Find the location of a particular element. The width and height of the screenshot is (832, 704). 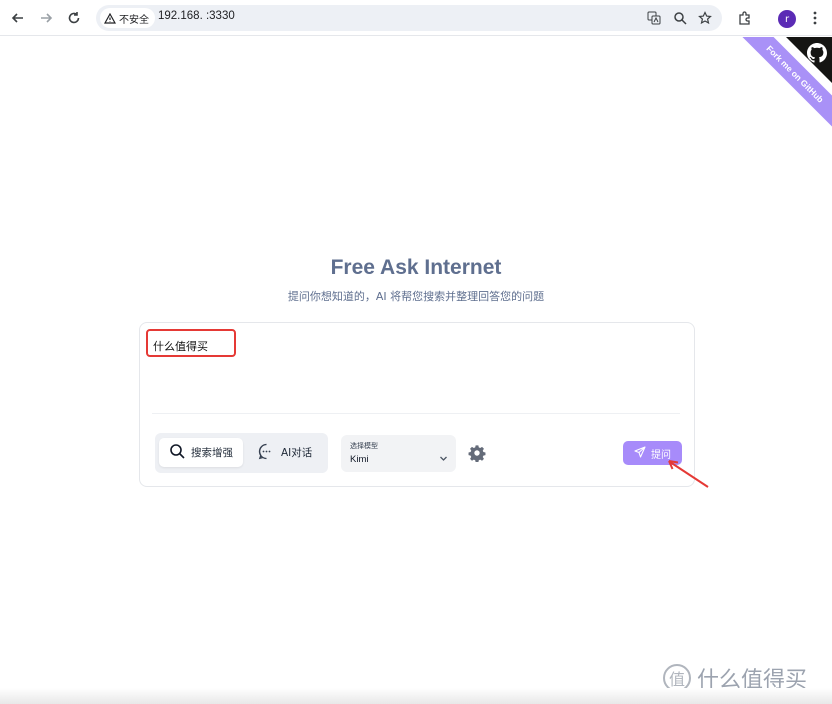

gear-icon is located at coordinates (478, 454).